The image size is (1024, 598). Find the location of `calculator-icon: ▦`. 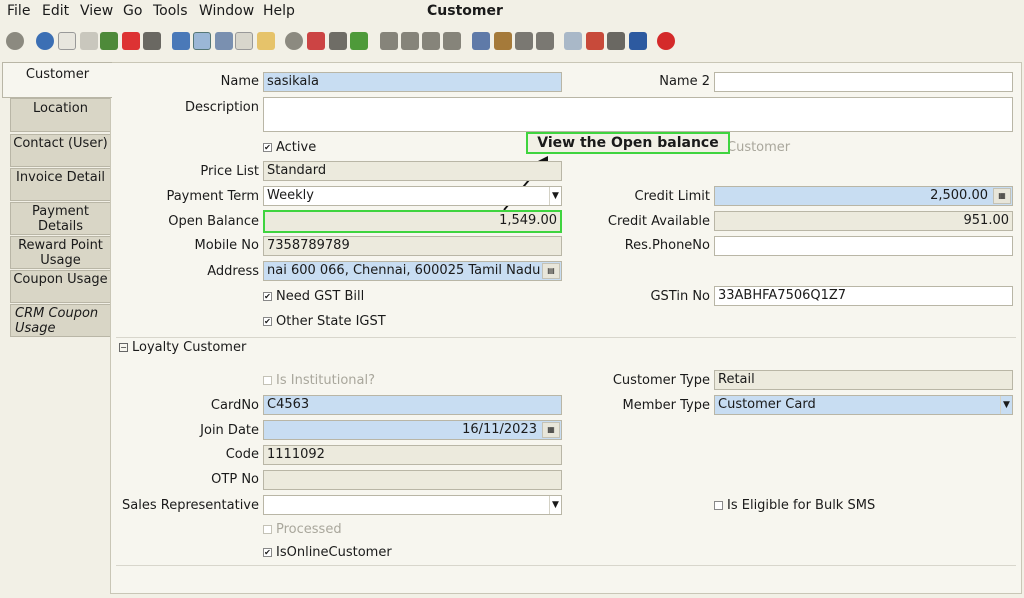

calculator-icon: ▦ is located at coordinates (1002, 196).